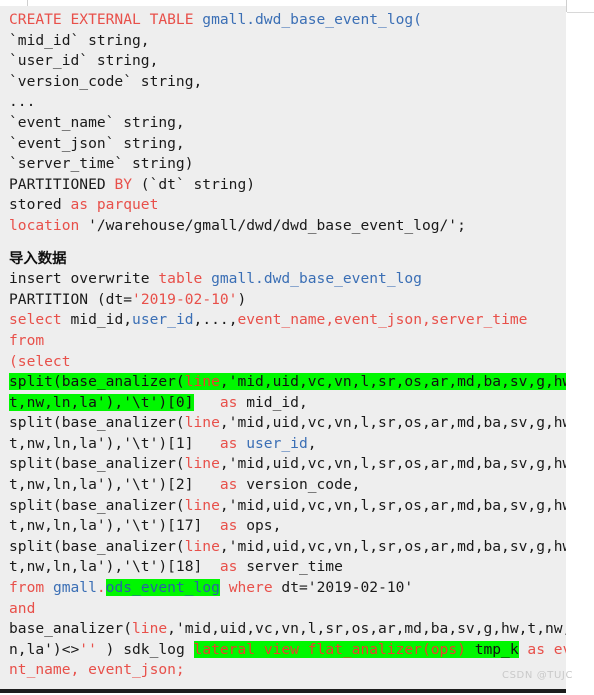  What do you see at coordinates (287, 300) in the screenshot?
I see `code-line-13: PARTITION (dt='2019-02-10')` at bounding box center [287, 300].